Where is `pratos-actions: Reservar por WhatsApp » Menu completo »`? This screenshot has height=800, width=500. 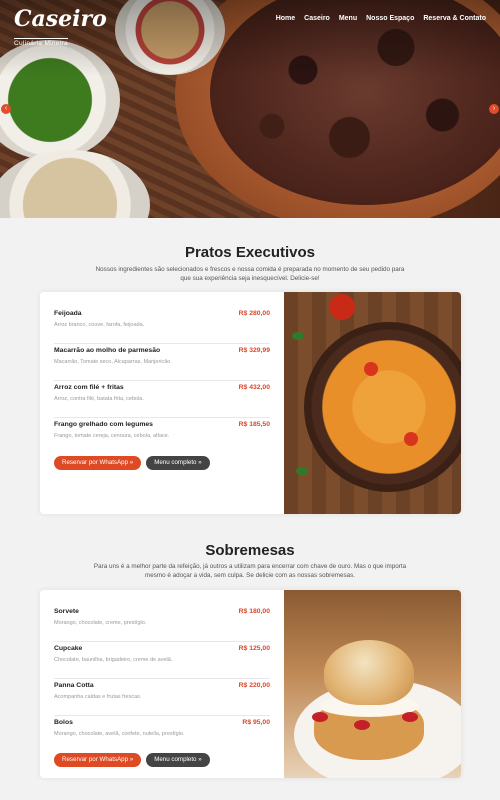 pratos-actions: Reservar por WhatsApp » Menu completo » is located at coordinates (132, 463).